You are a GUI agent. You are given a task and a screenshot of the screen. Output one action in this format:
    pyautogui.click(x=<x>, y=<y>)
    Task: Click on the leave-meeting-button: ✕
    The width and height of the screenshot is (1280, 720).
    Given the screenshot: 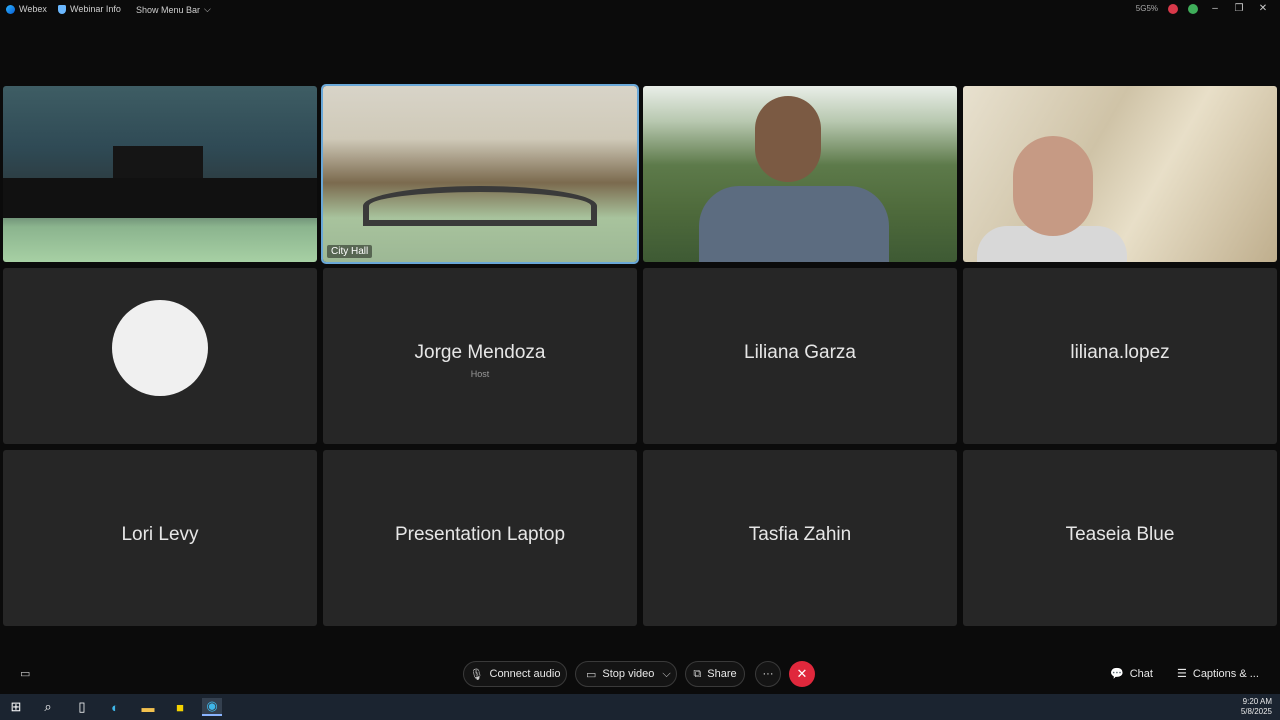 What is the action you would take?
    pyautogui.click(x=802, y=674)
    